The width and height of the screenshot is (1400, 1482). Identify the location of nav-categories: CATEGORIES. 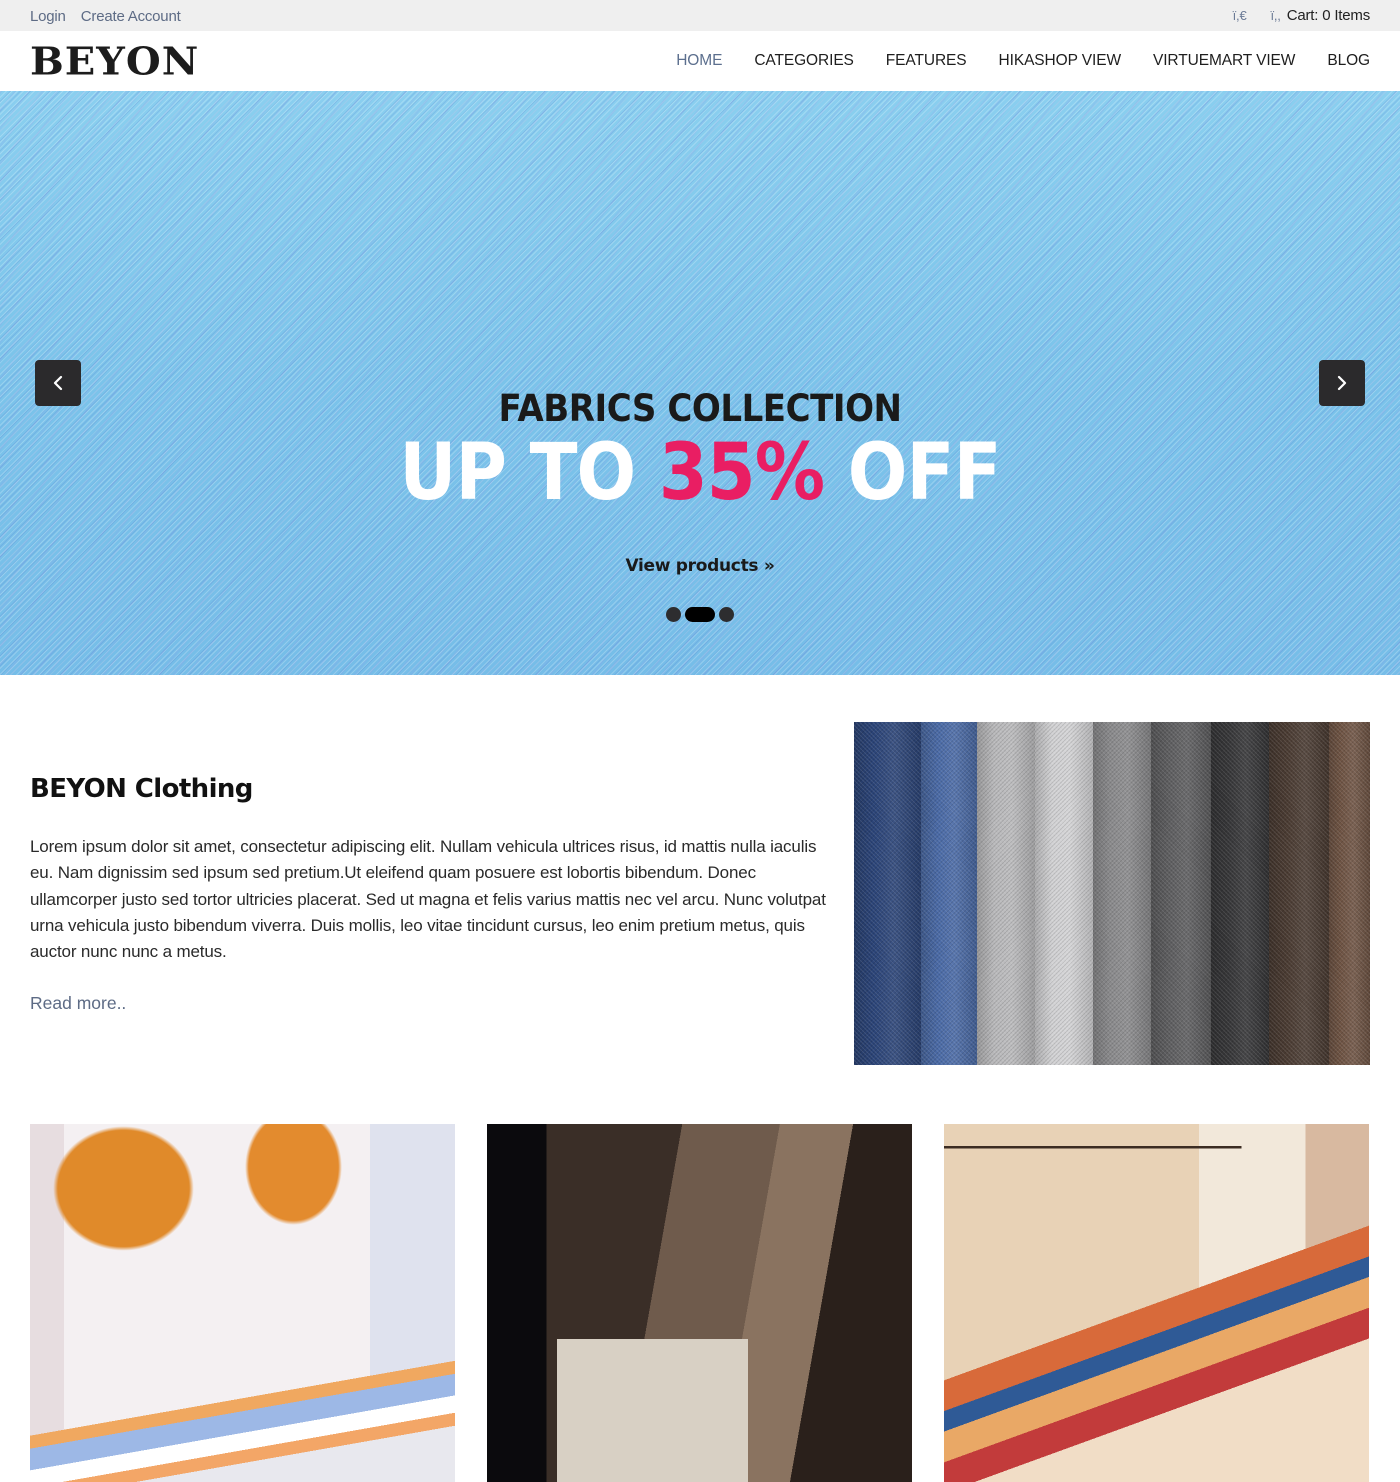
(804, 61).